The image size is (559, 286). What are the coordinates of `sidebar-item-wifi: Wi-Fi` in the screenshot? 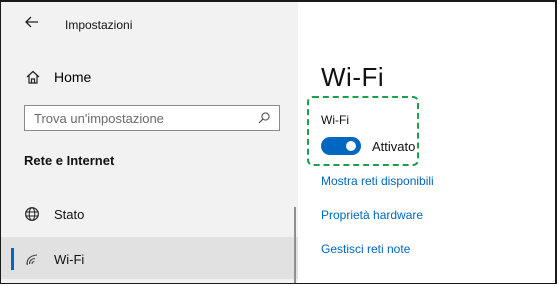 It's located at (149, 258).